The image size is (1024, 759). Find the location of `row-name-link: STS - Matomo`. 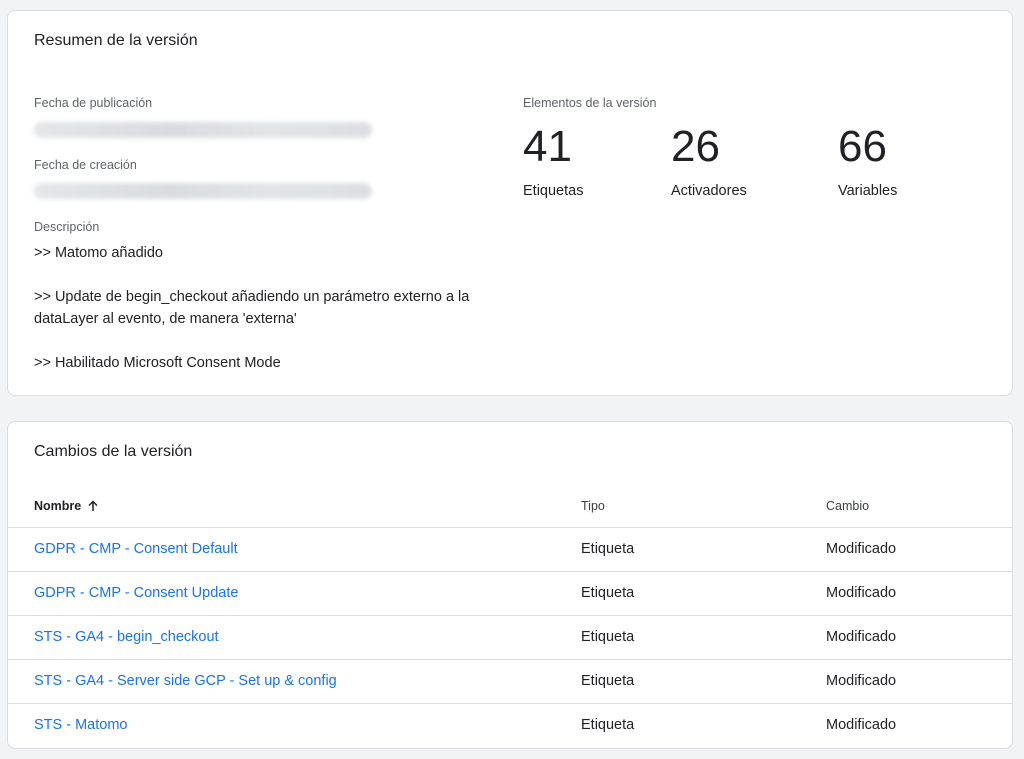

row-name-link: STS - Matomo is located at coordinates (80, 725).